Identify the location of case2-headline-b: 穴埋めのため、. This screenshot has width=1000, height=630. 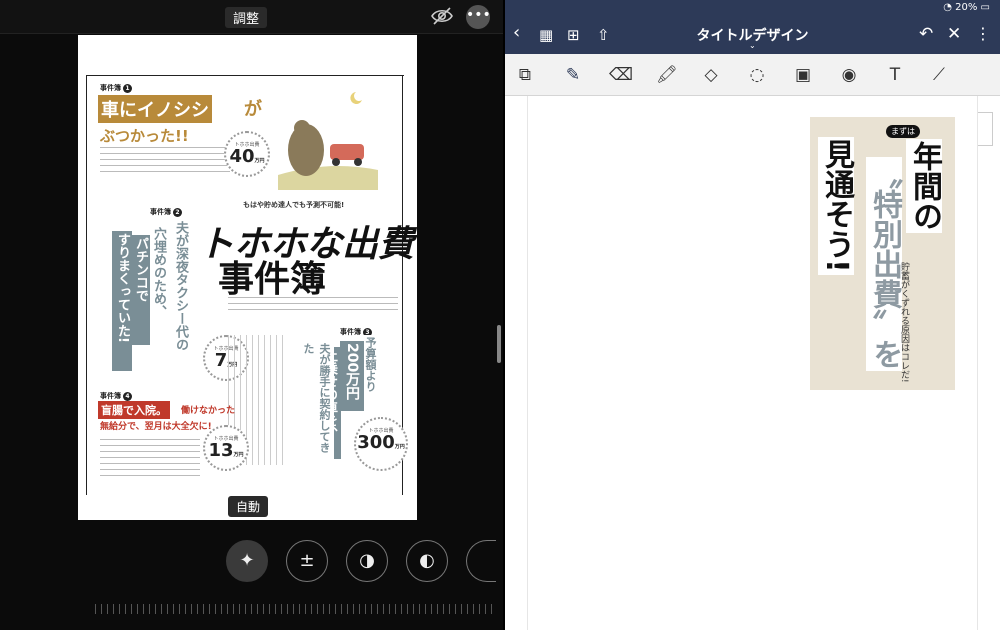
(158, 290).